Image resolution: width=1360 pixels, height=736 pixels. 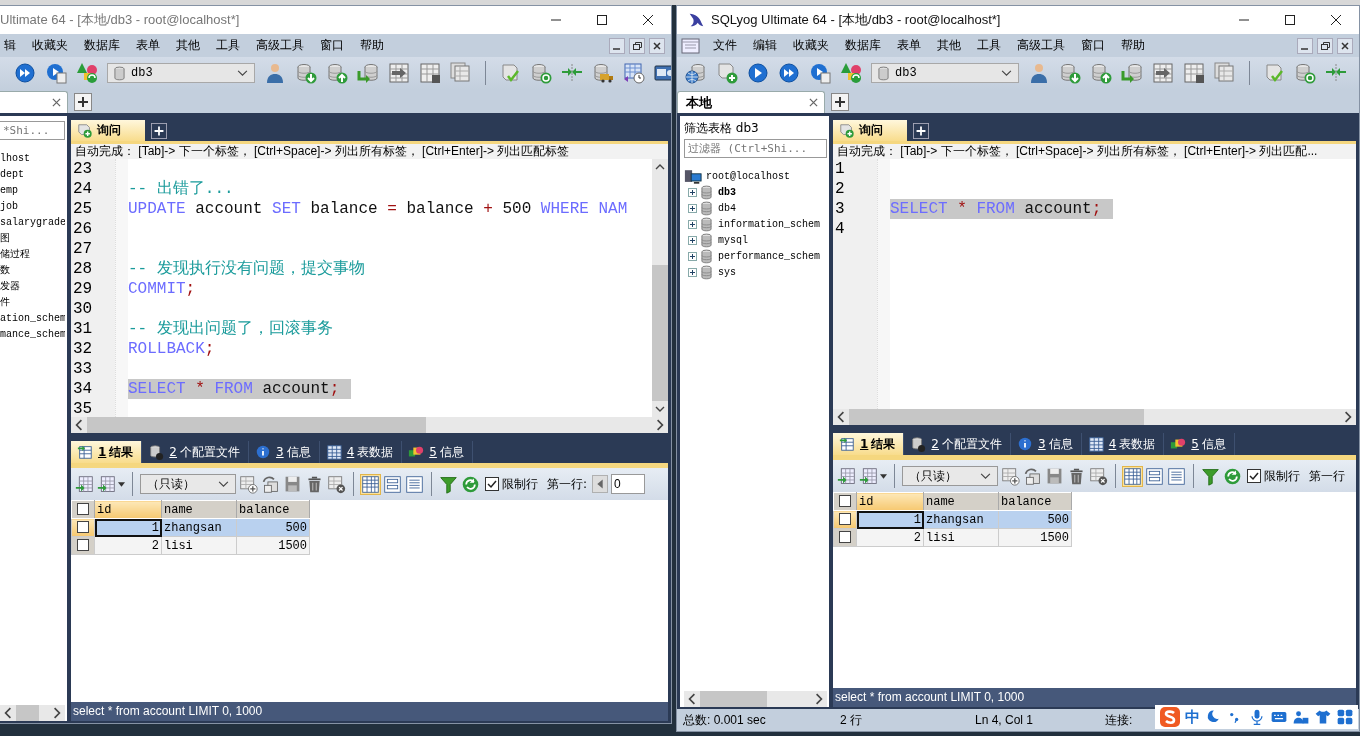 I want to click on code-editor: 1 2 3 4 SELECT * FROM account;, so click(x=1094, y=284).